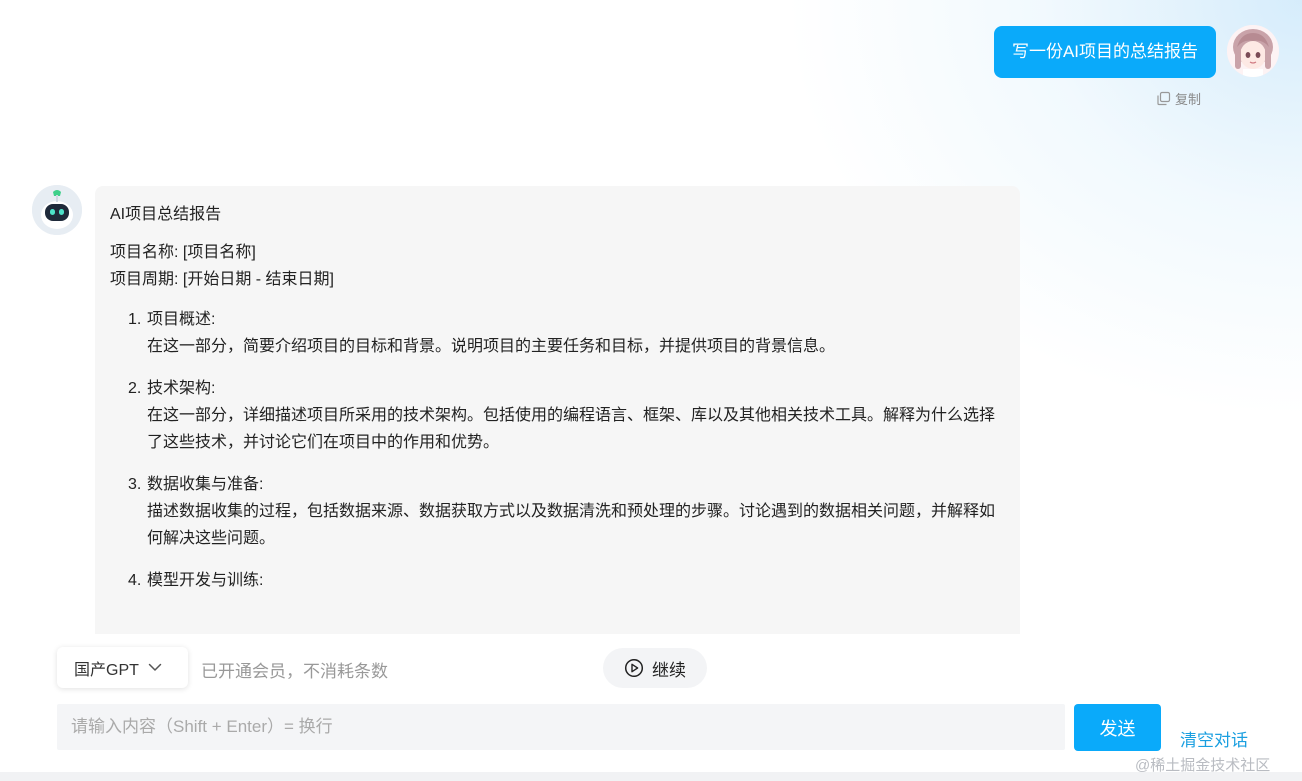 The image size is (1302, 781). What do you see at coordinates (181, 319) in the screenshot?
I see `section-heading: 项目概述:` at bounding box center [181, 319].